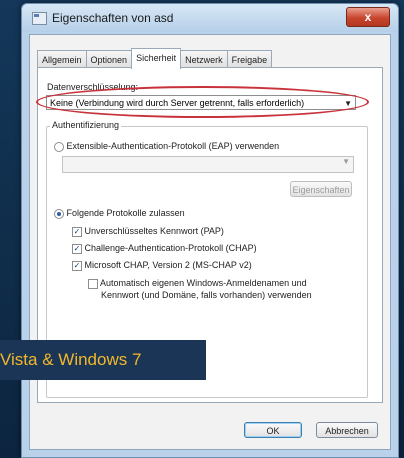  I want to click on title-bar: Eigenschaften von asd x, so click(210, 18).